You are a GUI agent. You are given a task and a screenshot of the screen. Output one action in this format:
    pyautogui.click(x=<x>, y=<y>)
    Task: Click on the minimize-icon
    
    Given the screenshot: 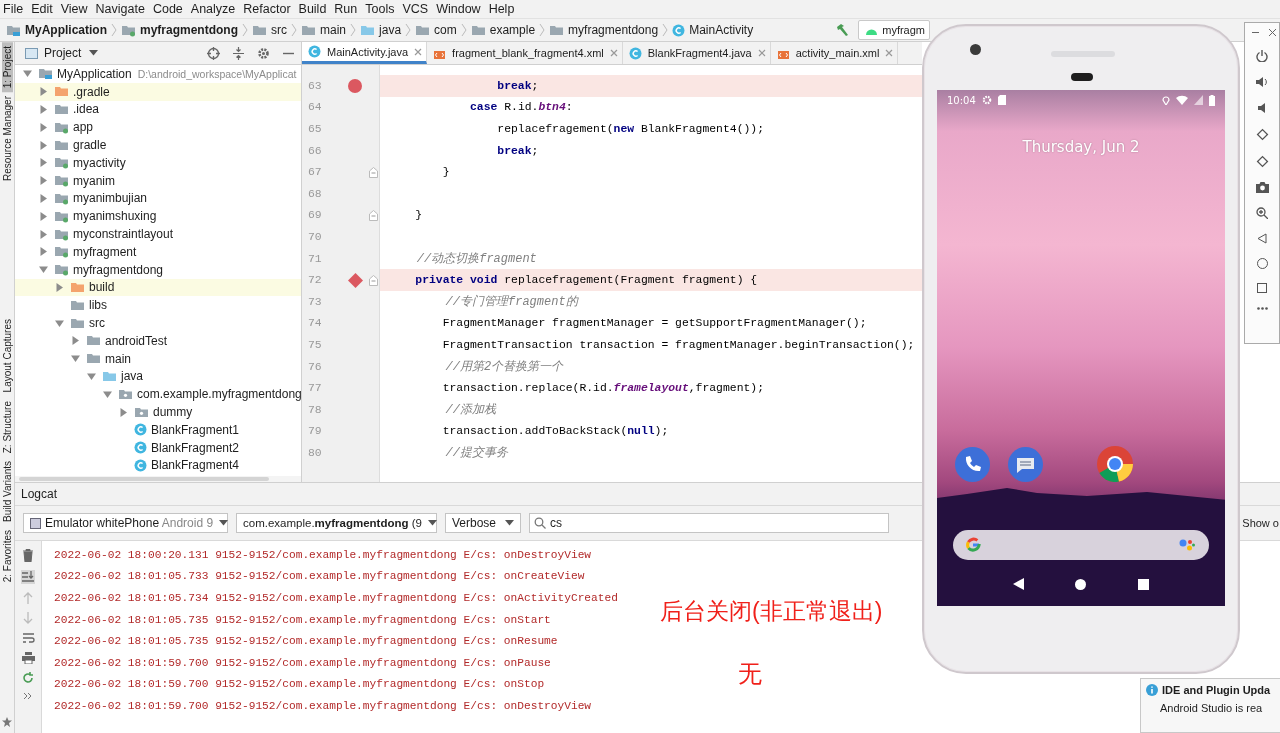 What is the action you would take?
    pyautogui.click(x=1255, y=32)
    